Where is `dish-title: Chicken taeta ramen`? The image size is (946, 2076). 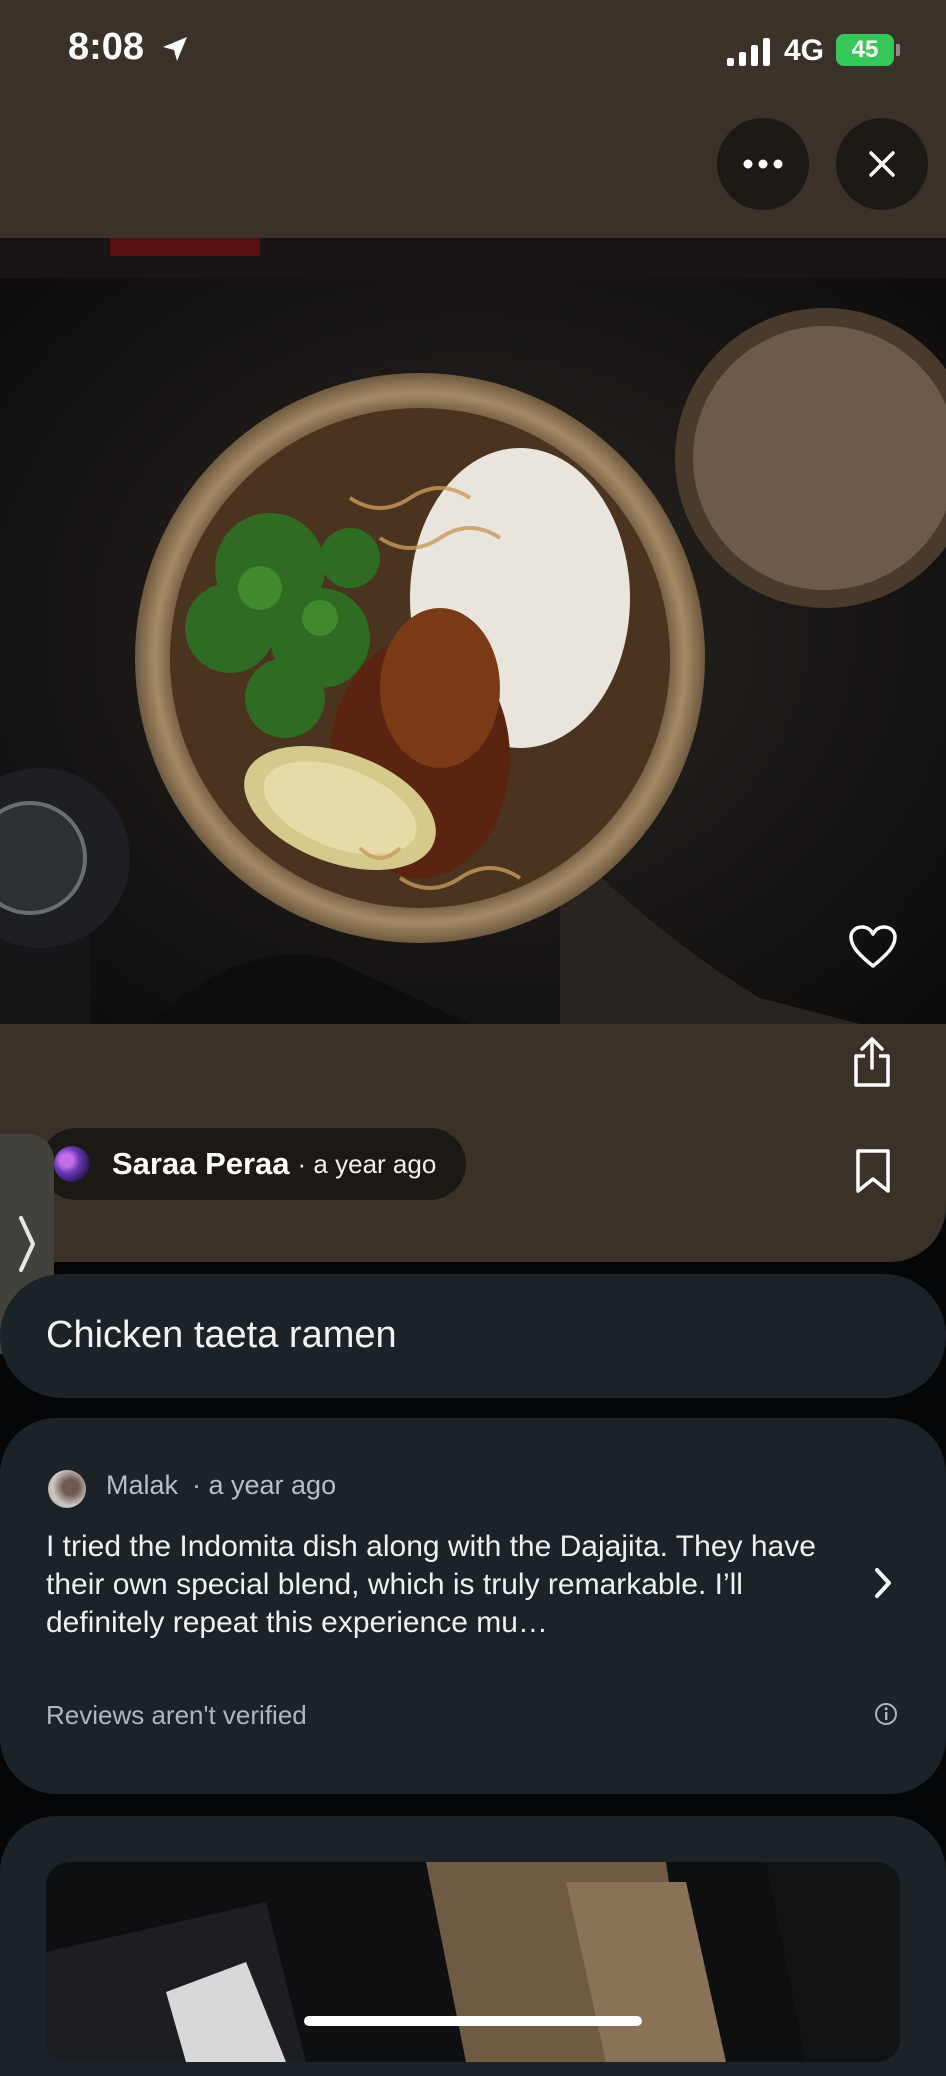 dish-title: Chicken taeta ramen is located at coordinates (221, 1335).